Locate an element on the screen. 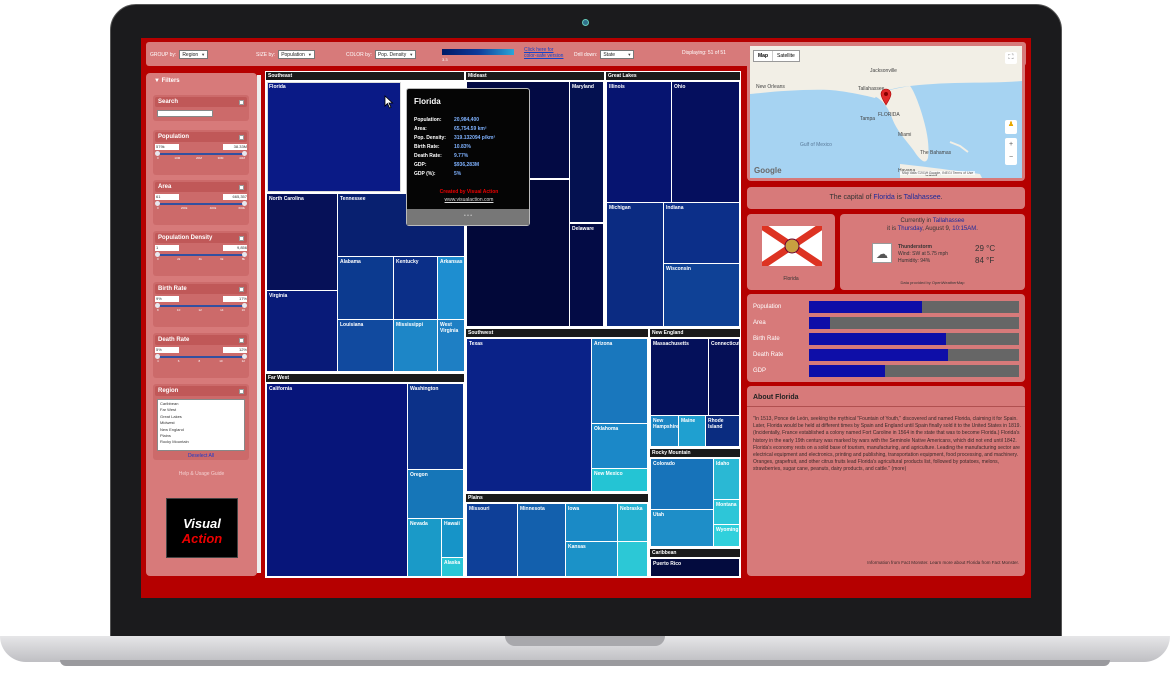  state-cell: New Hampshire is located at coordinates (664, 431).